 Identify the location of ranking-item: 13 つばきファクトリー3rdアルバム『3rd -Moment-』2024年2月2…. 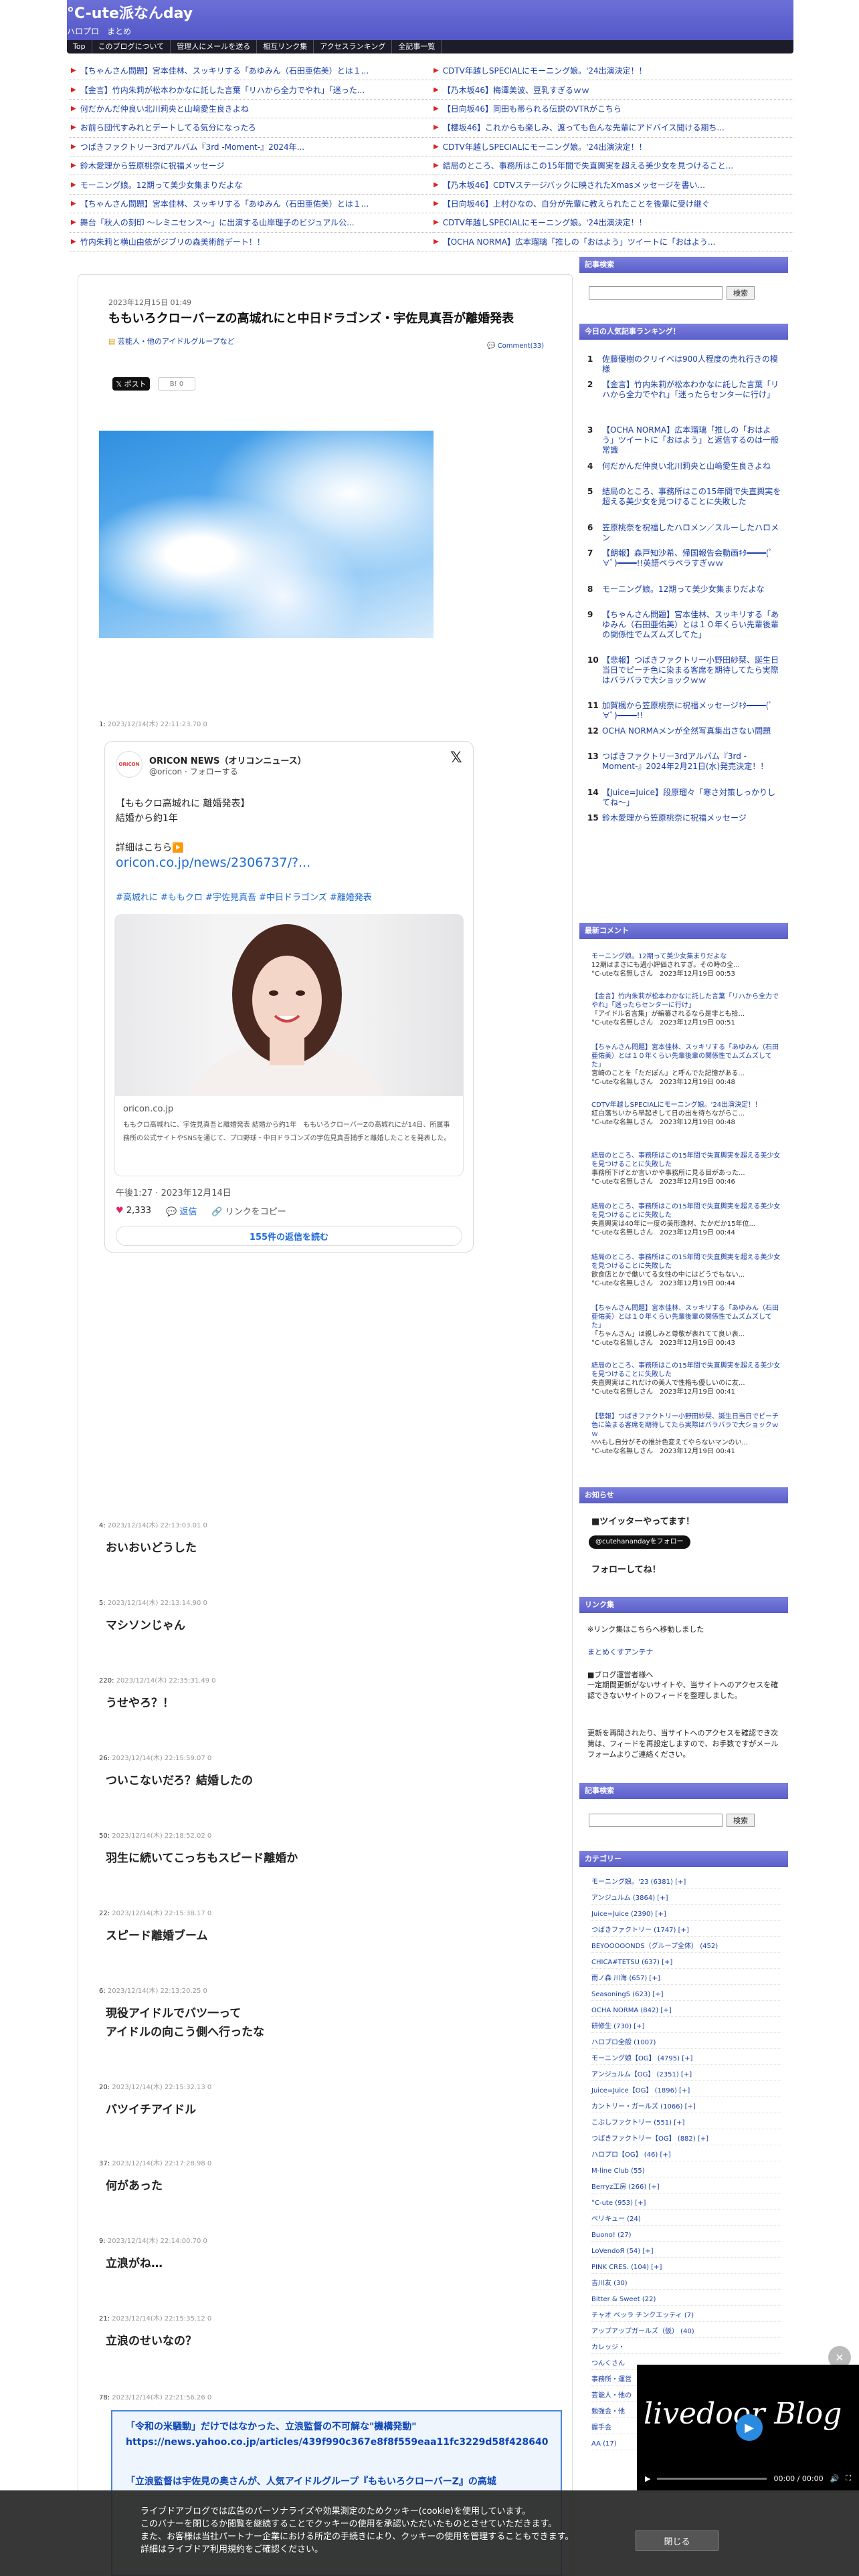
(684, 762).